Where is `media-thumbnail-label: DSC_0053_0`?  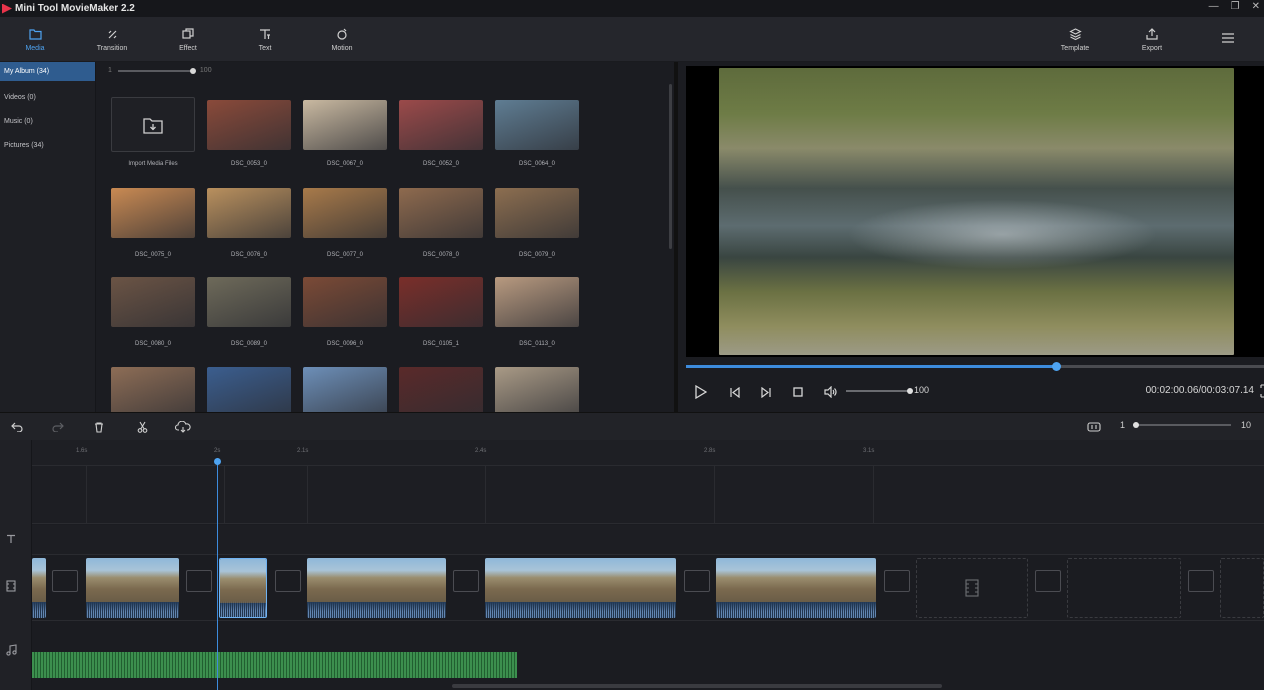
media-thumbnail-label: DSC_0053_0 is located at coordinates (249, 164).